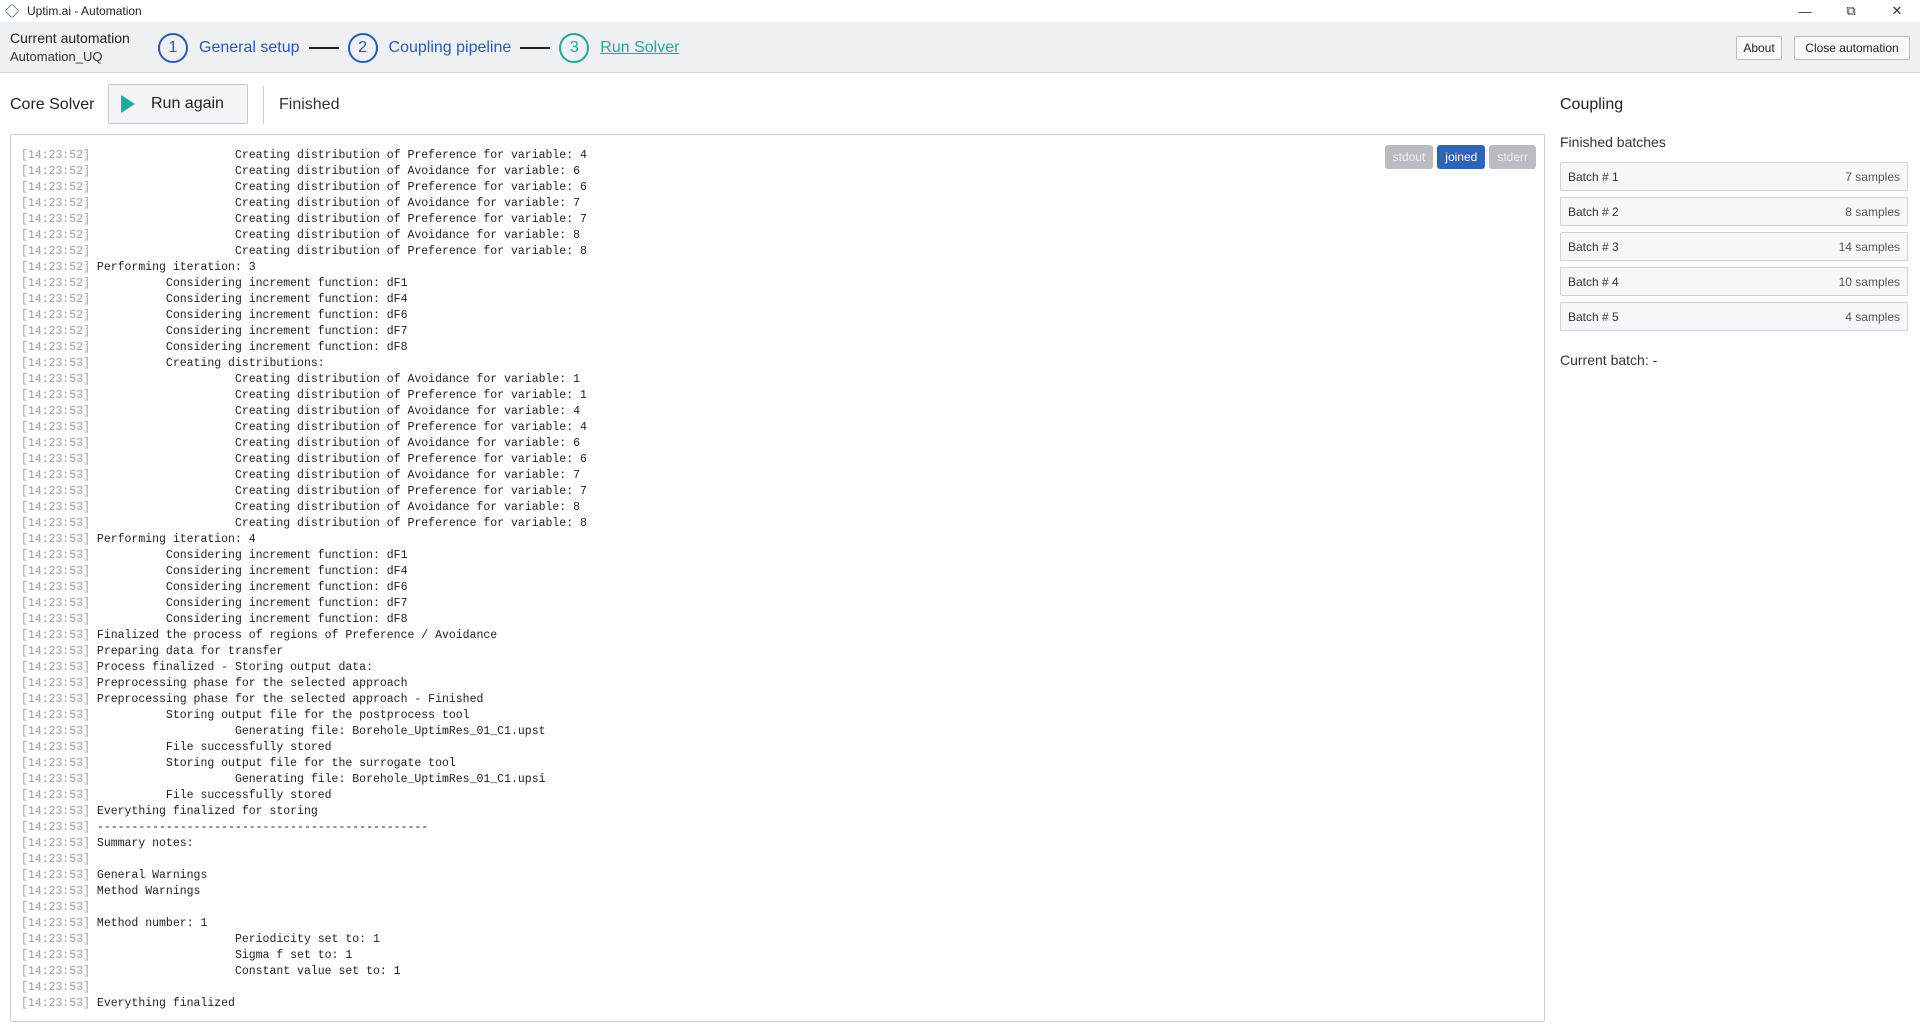 The height and width of the screenshot is (1032, 1920). I want to click on tab-joined: joined, so click(1461, 157).